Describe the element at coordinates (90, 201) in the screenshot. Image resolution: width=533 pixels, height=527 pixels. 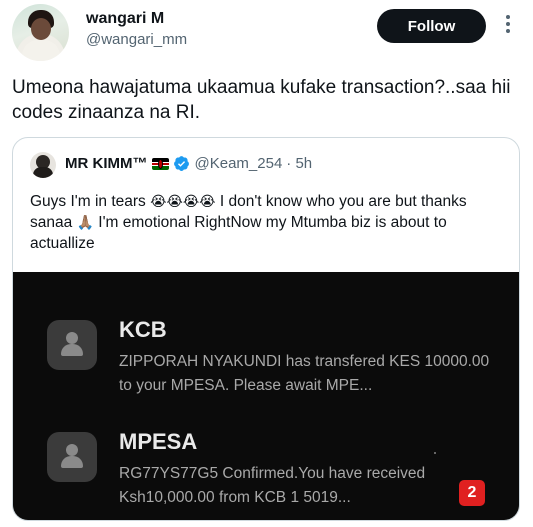
I see `quoted-text-part-1: Guys I'm in tears` at that location.